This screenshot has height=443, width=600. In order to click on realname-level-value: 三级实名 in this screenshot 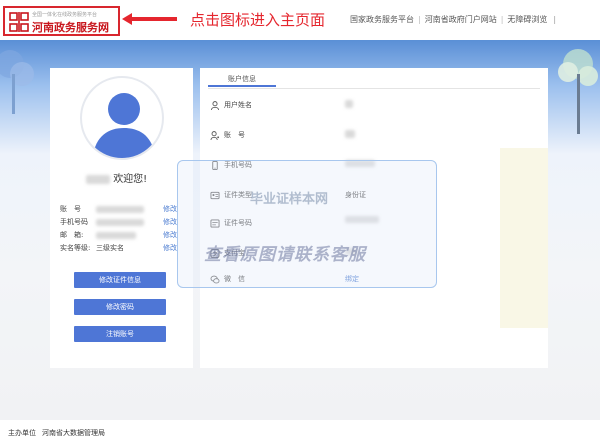, I will do `click(110, 248)`.